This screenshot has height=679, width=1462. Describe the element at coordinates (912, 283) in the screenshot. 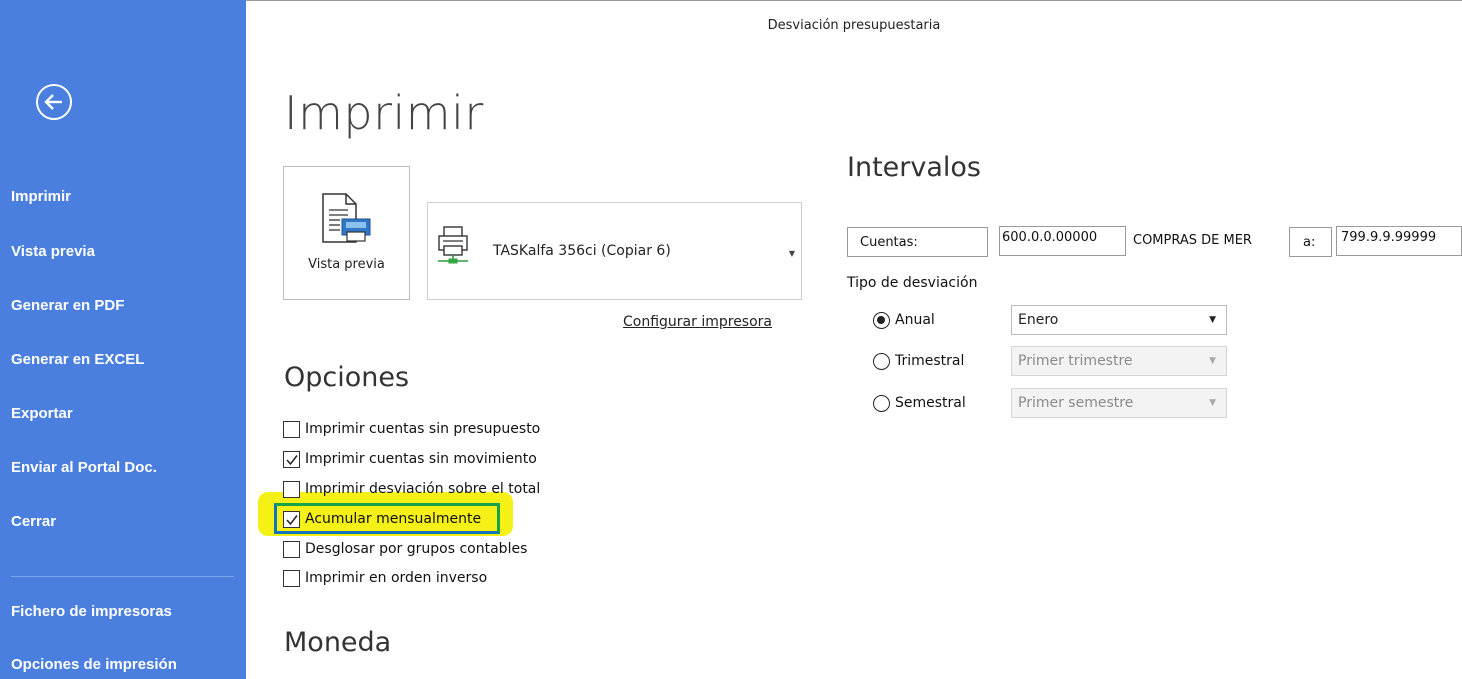

I see `deviation-type-label: Tipo de desviación` at that location.